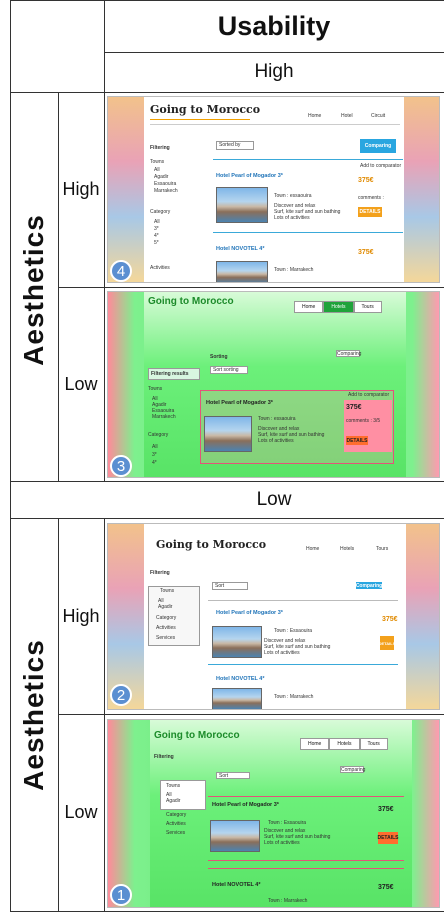  I want to click on filtering-box: Filtering results, so click(174, 374).